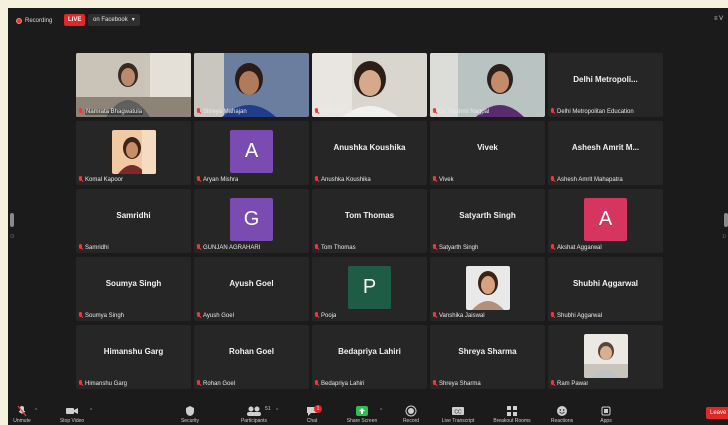  Describe the element at coordinates (251, 289) in the screenshot. I see `participant-tile: Ayush Goel Ayush Goel` at that location.